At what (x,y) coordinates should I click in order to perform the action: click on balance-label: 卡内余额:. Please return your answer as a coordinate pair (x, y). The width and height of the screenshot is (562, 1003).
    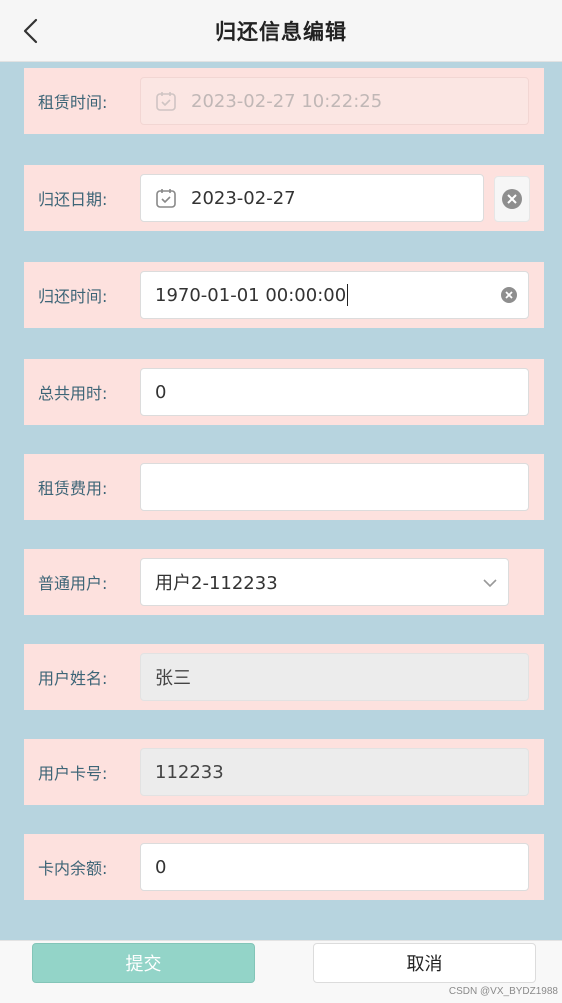
    Looking at the image, I should click on (73, 868).